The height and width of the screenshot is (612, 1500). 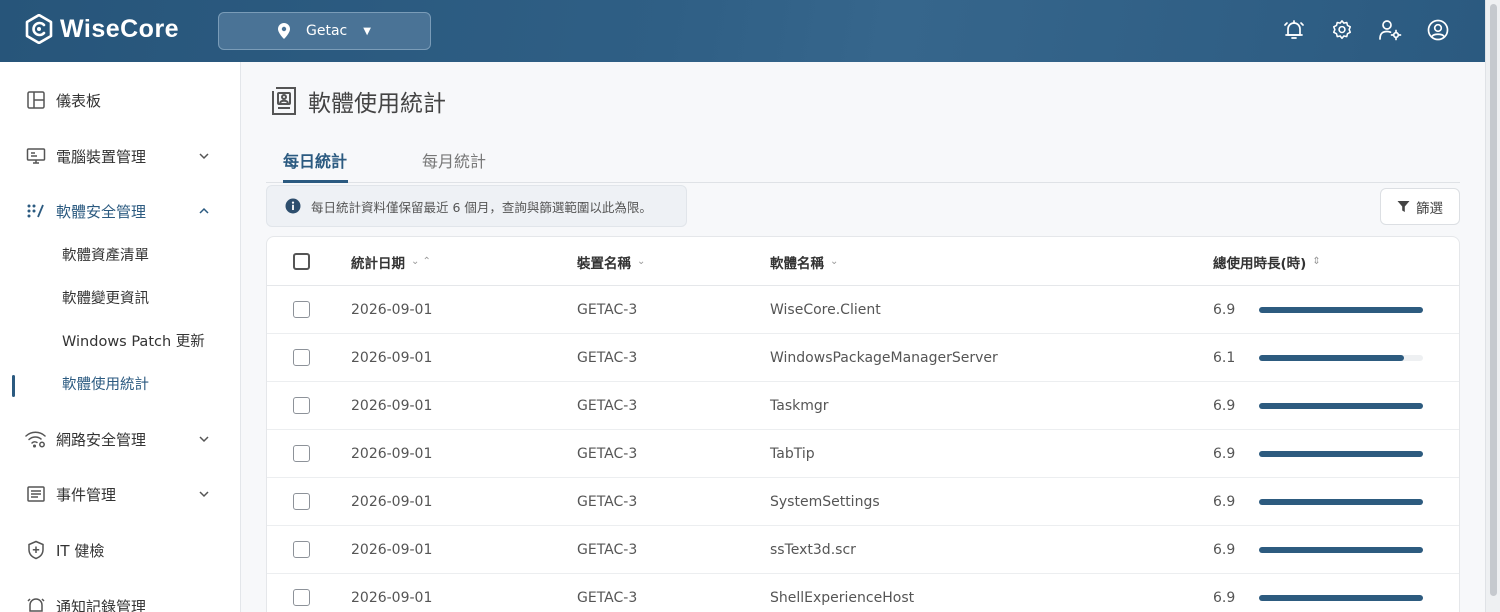 What do you see at coordinates (1294, 30) in the screenshot?
I see `bell-icon` at bounding box center [1294, 30].